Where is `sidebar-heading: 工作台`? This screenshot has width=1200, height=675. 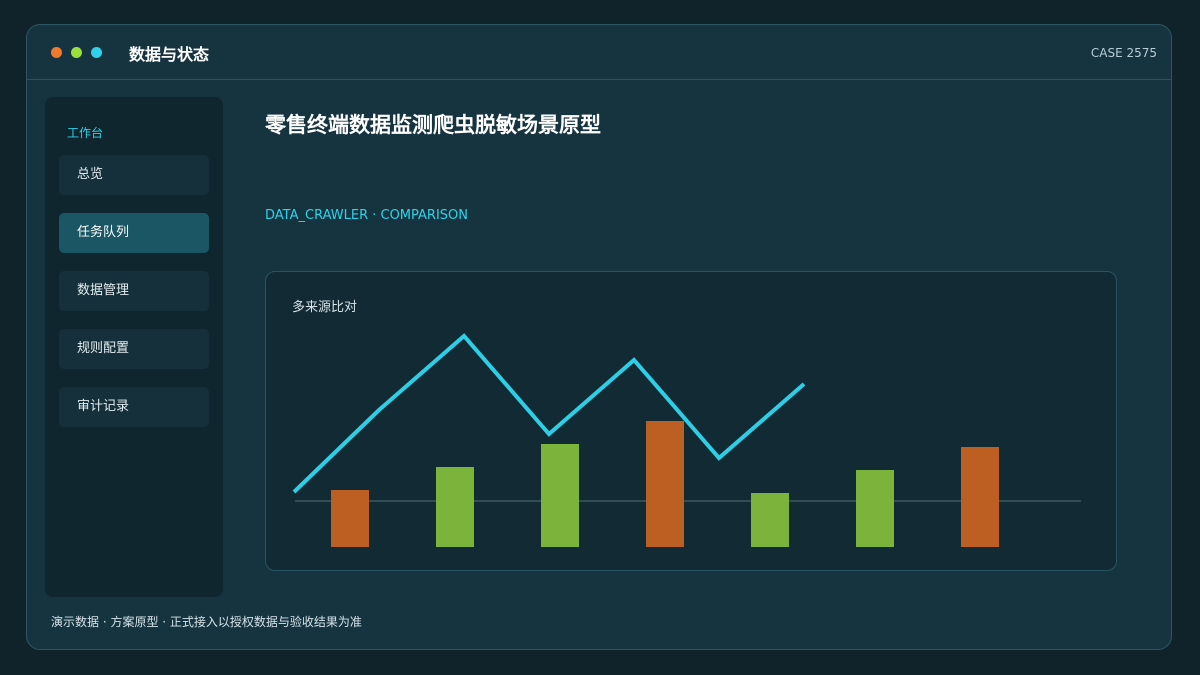 sidebar-heading: 工作台 is located at coordinates (85, 133).